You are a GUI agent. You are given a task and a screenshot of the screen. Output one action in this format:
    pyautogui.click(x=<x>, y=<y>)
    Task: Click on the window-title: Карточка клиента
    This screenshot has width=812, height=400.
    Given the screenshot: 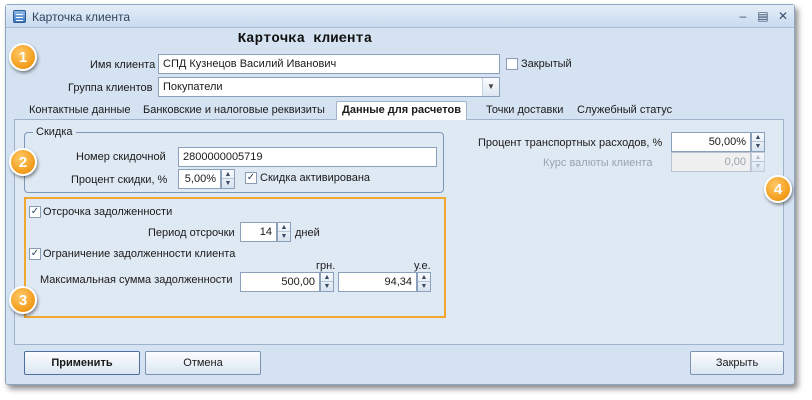 What is the action you would take?
    pyautogui.click(x=81, y=17)
    